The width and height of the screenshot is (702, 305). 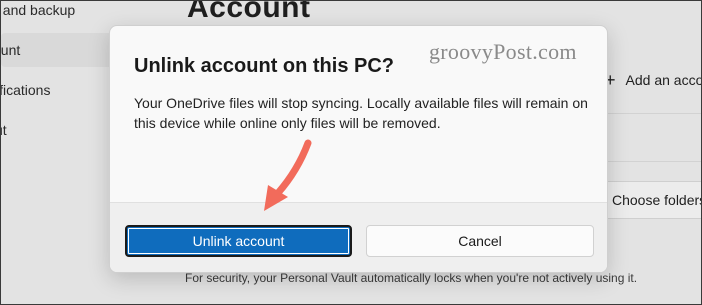 What do you see at coordinates (38, 10) in the screenshot?
I see `sidebar-item-sync-backup: t and backup` at bounding box center [38, 10].